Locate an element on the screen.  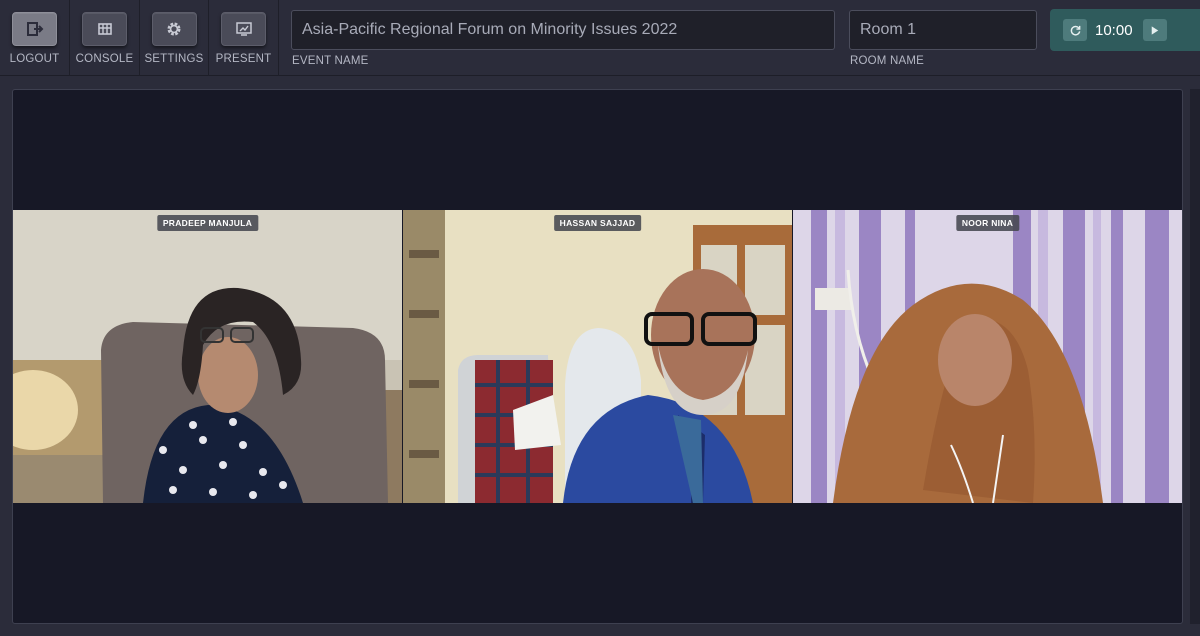
present-icon is located at coordinates (243, 29).